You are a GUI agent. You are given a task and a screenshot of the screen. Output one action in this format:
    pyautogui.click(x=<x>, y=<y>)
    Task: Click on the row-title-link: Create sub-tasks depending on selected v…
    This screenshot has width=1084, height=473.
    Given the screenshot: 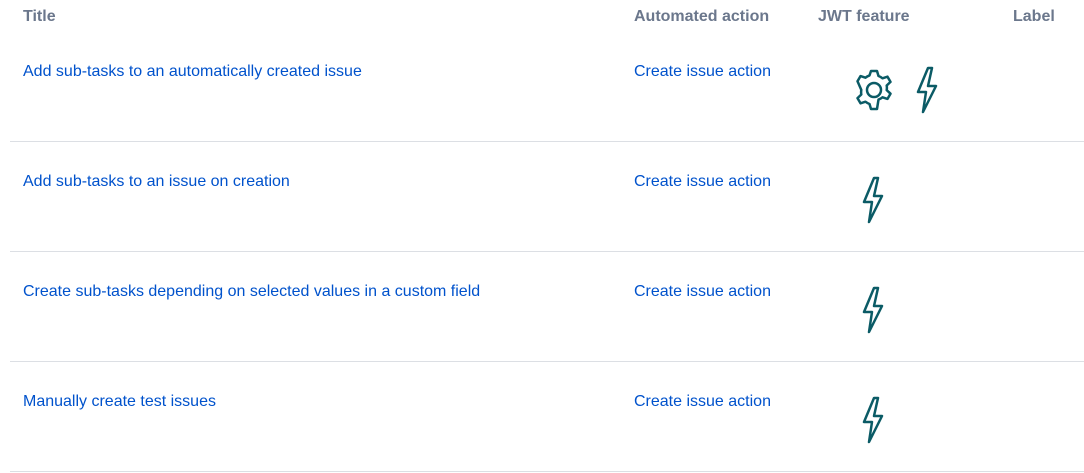 What is the action you would take?
    pyautogui.click(x=251, y=292)
    